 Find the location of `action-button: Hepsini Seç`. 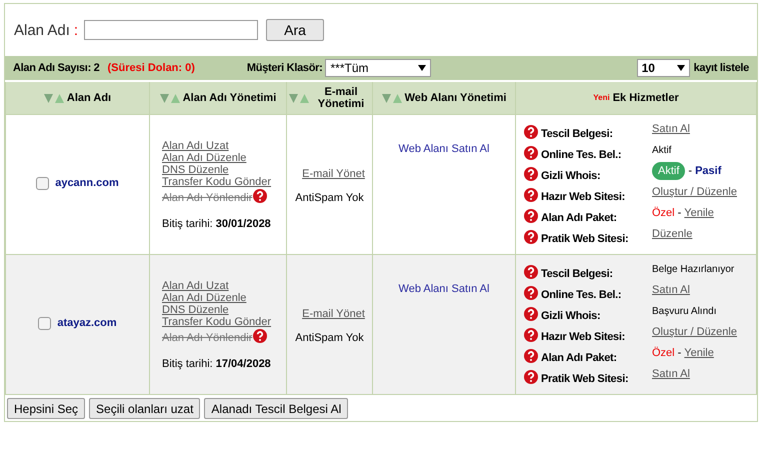

action-button: Hepsini Seç is located at coordinates (46, 408).